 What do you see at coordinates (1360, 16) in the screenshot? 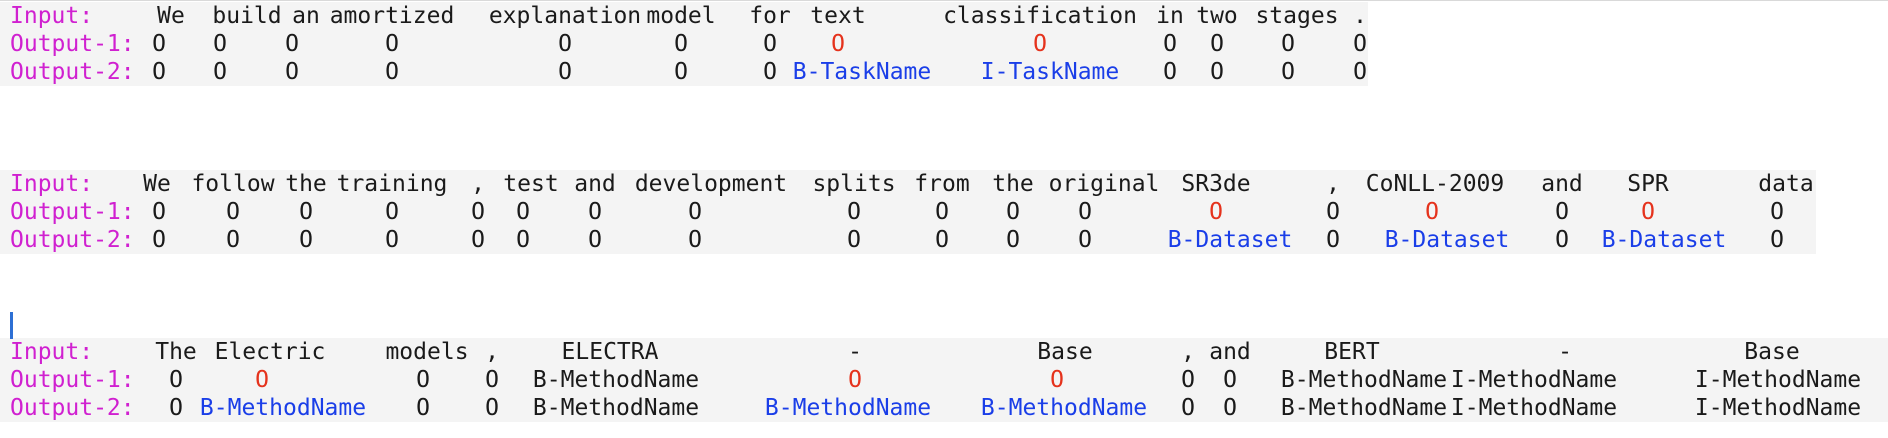
I see `input-token: .` at bounding box center [1360, 16].